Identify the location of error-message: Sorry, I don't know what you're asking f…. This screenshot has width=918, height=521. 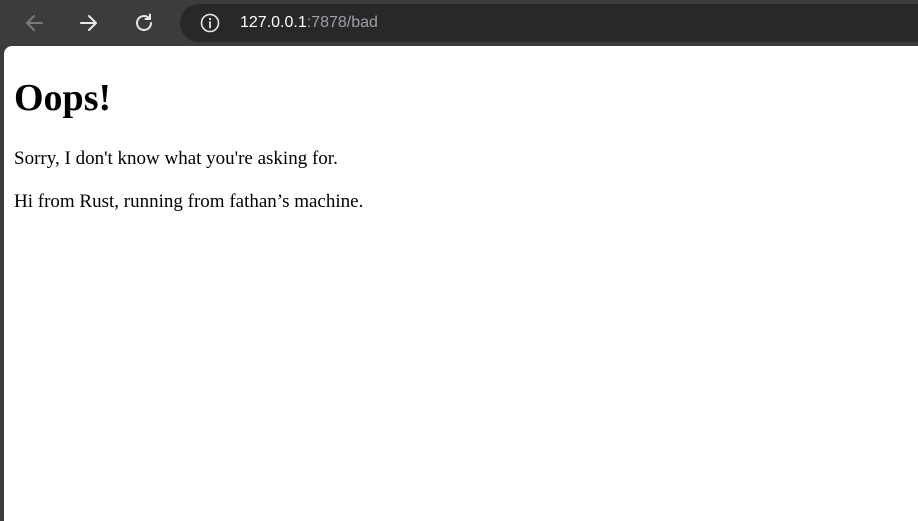
(176, 158).